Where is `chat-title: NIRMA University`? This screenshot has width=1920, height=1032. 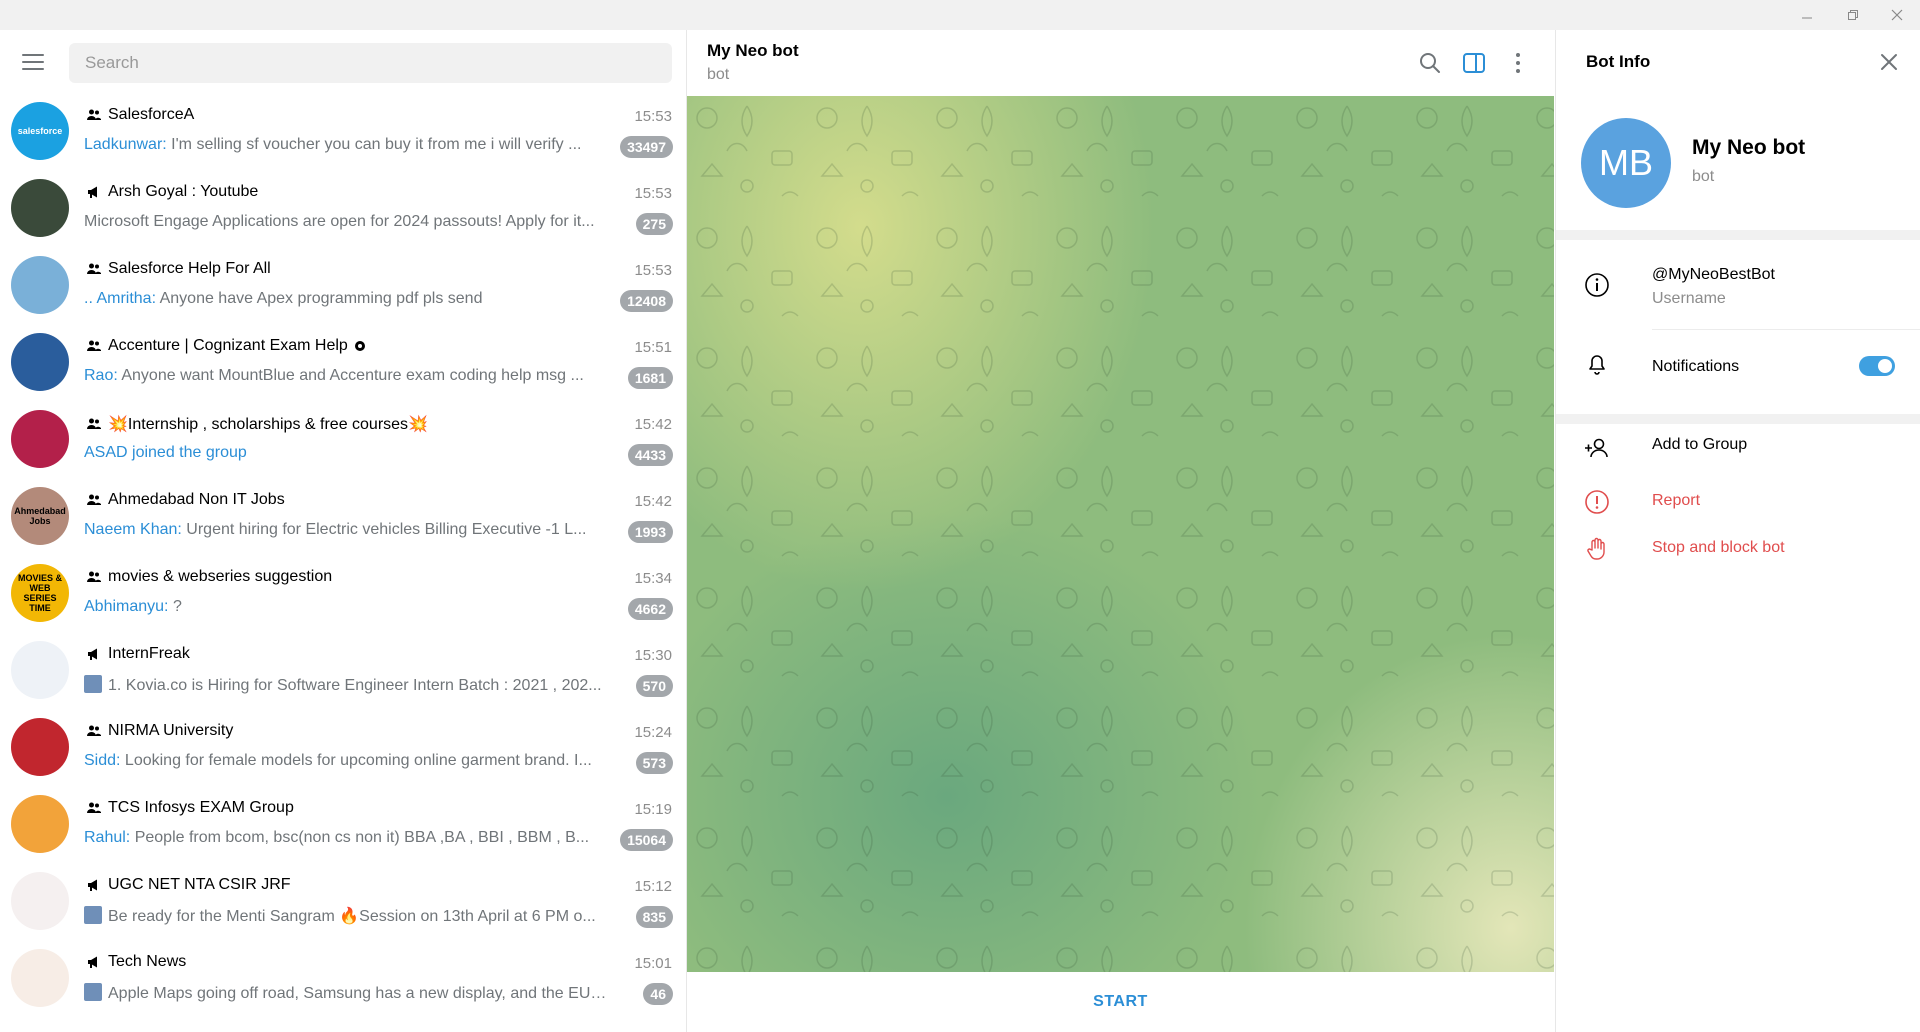
chat-title: NIRMA University is located at coordinates (159, 731).